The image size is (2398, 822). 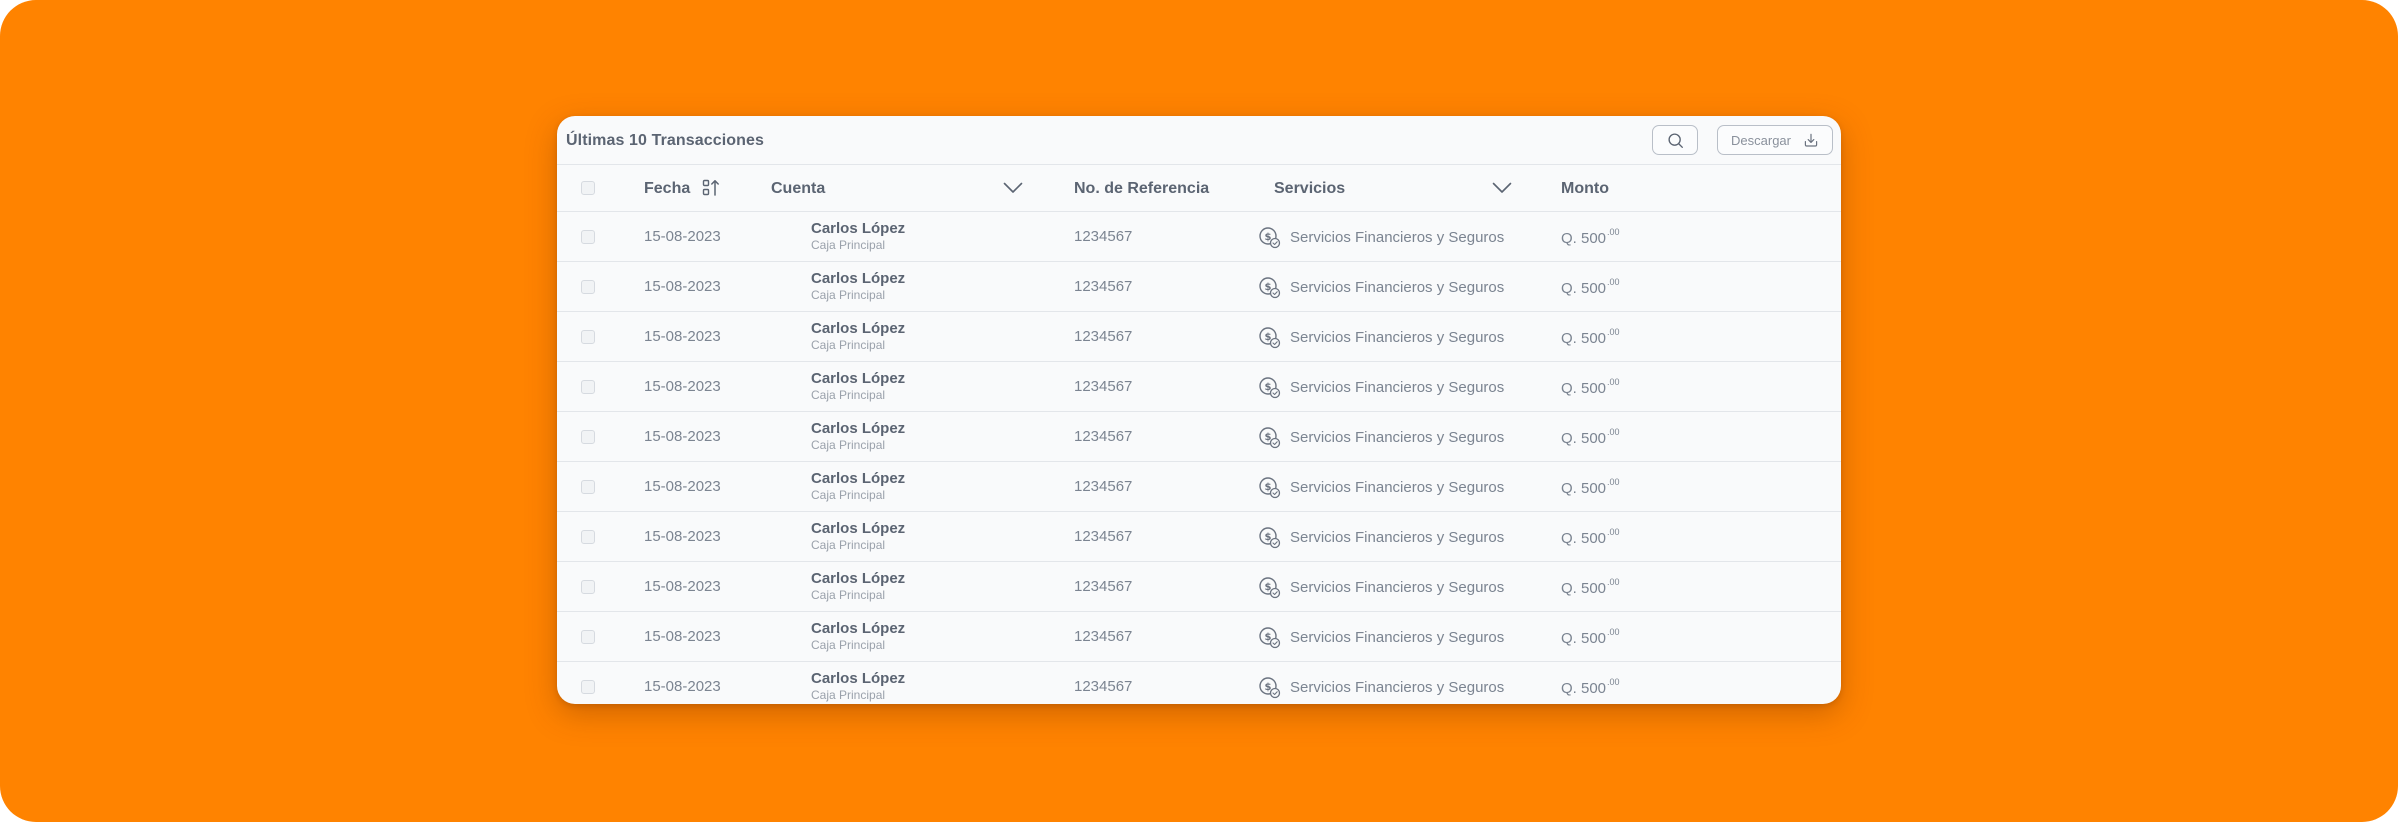 What do you see at coordinates (1585, 189) in the screenshot?
I see `column-monto: Monto` at bounding box center [1585, 189].